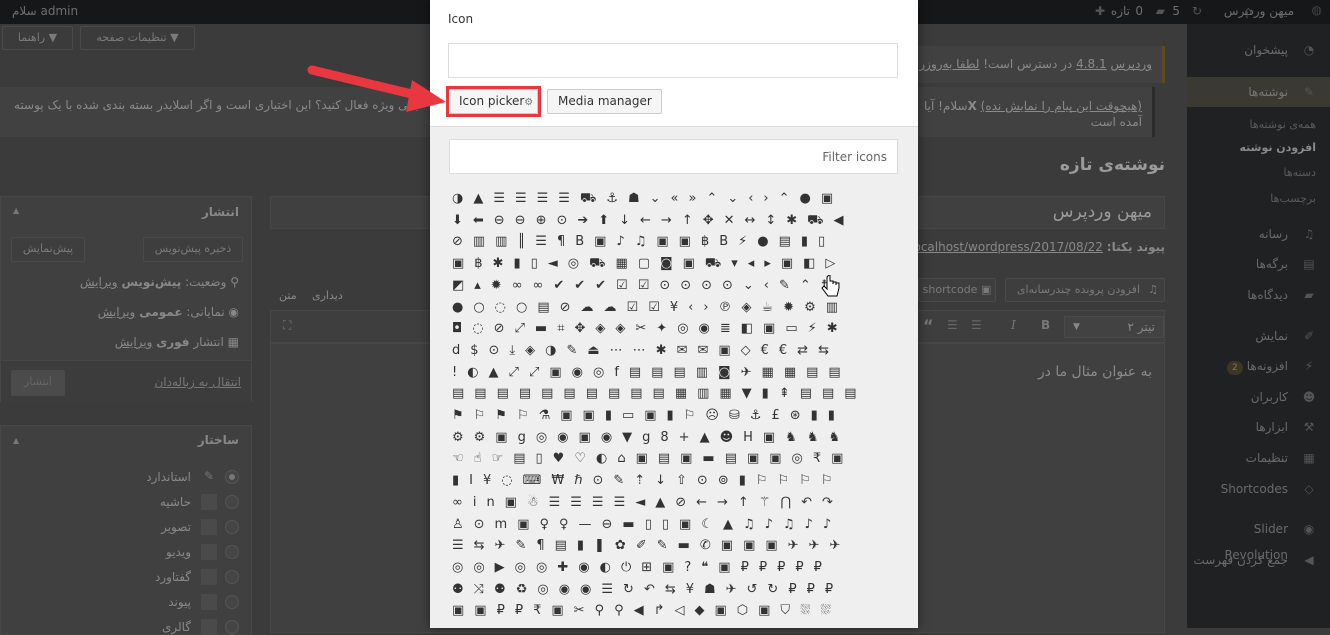 The height and width of the screenshot is (635, 1330). Describe the element at coordinates (1277, 147) in the screenshot. I see `submenu-add-new: افزودن نوشته` at that location.